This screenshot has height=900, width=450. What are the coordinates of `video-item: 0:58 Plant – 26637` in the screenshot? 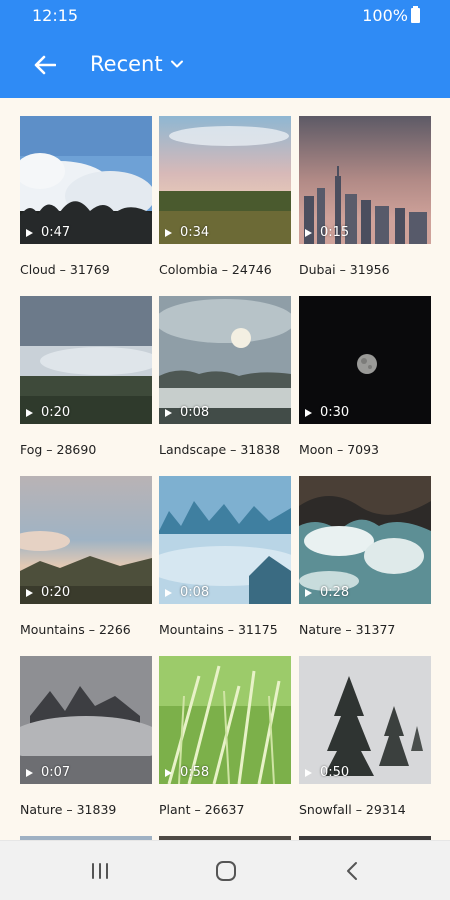 It's located at (225, 736).